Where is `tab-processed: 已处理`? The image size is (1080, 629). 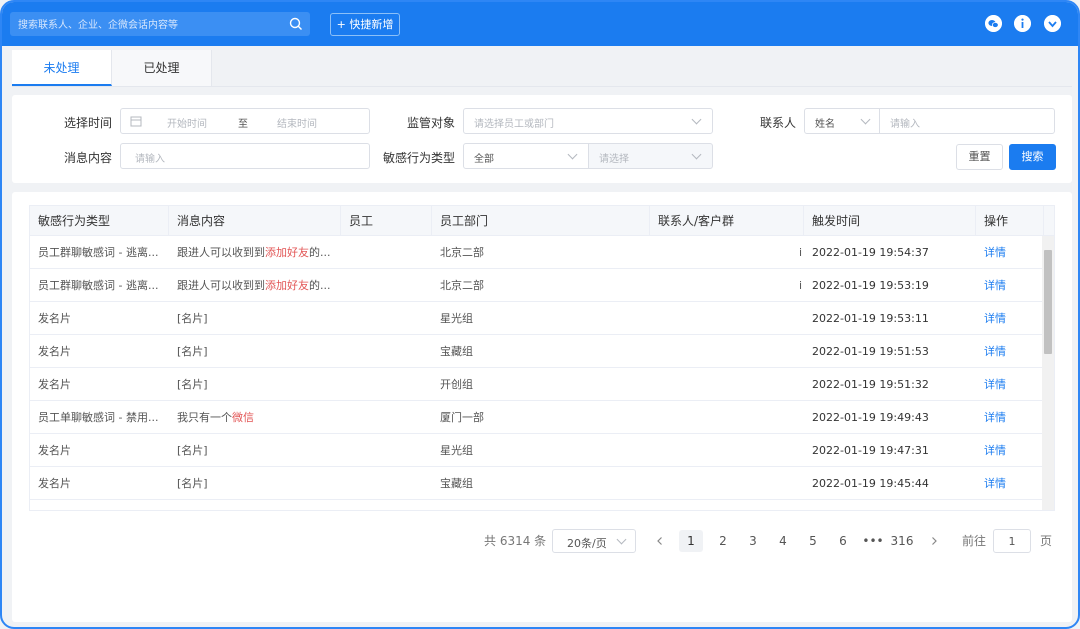 tab-processed: 已处理 is located at coordinates (162, 68).